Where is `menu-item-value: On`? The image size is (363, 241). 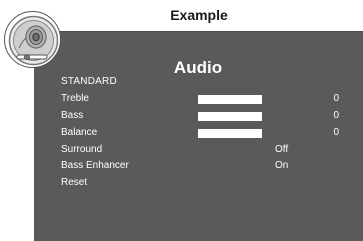
menu-item-value: On is located at coordinates (282, 165).